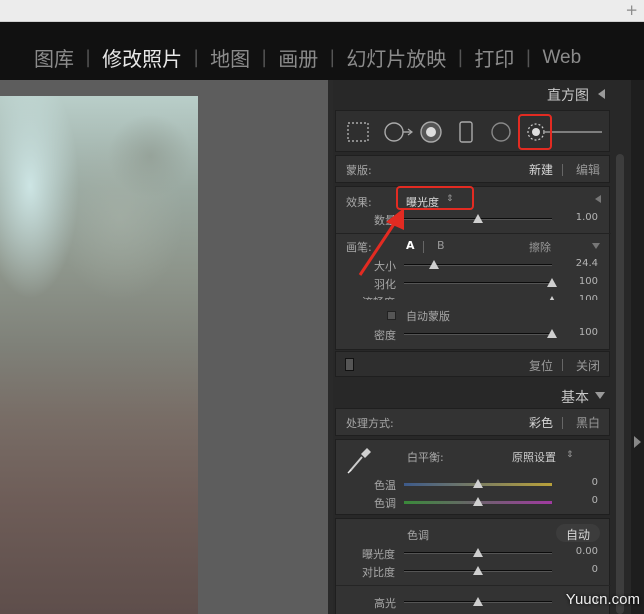  Describe the element at coordinates (602, 599) in the screenshot. I see `watermark-text: Yuucn.com` at that location.